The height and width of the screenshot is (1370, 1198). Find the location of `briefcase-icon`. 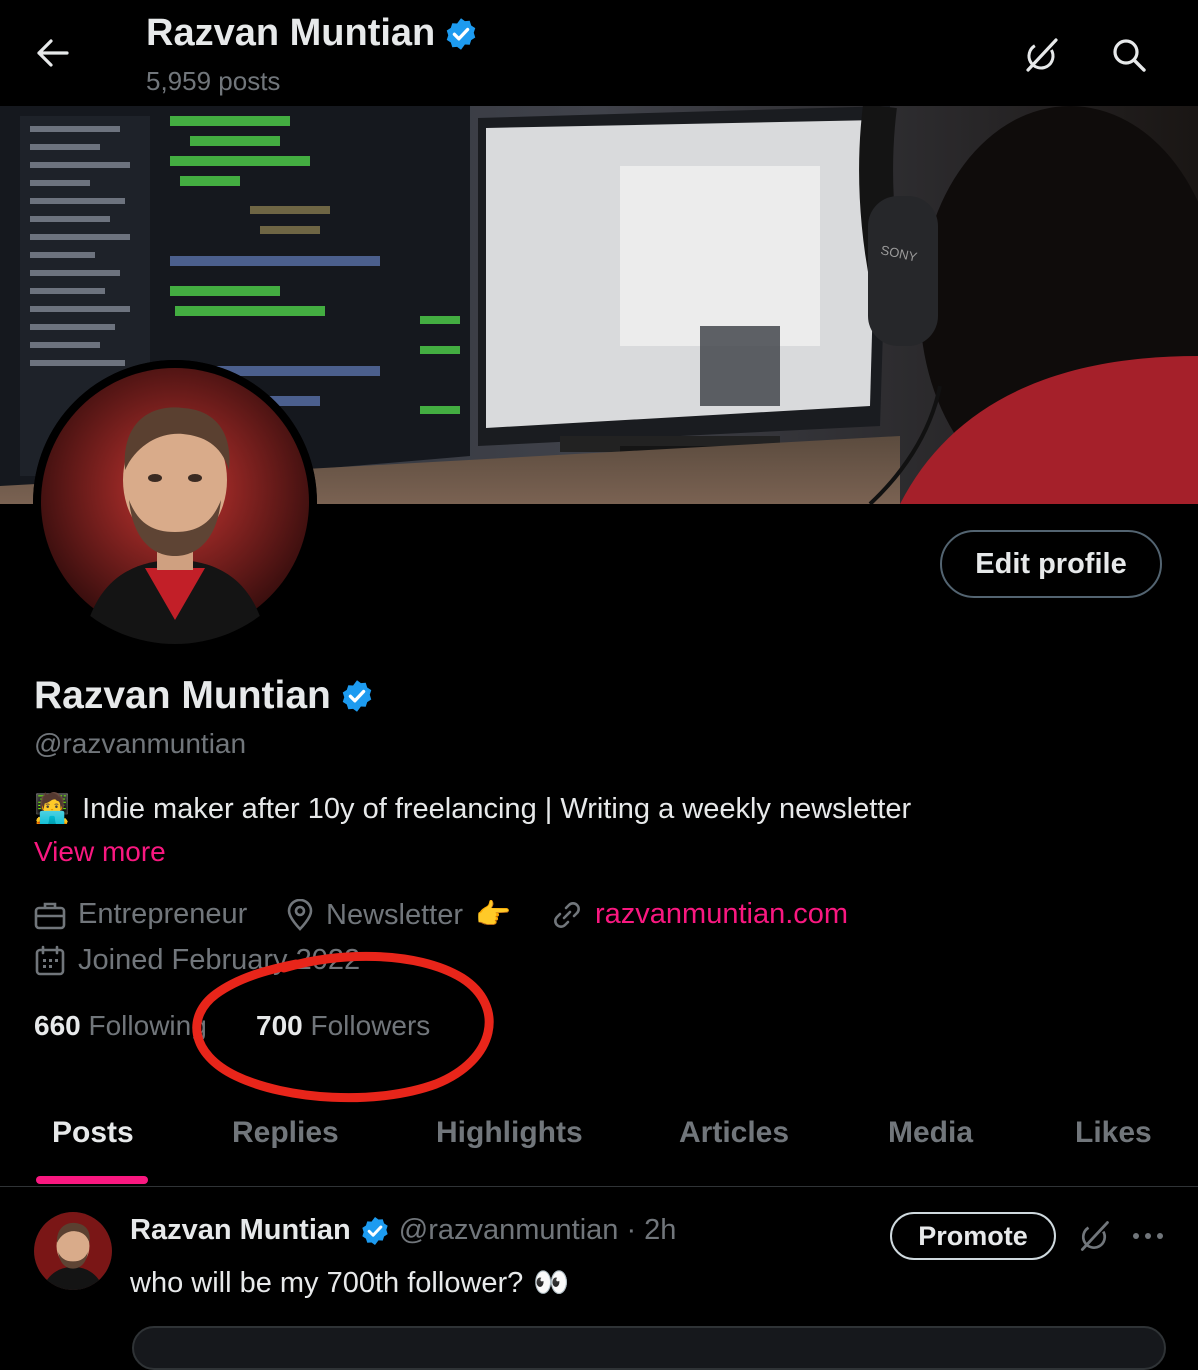

briefcase-icon is located at coordinates (50, 915).